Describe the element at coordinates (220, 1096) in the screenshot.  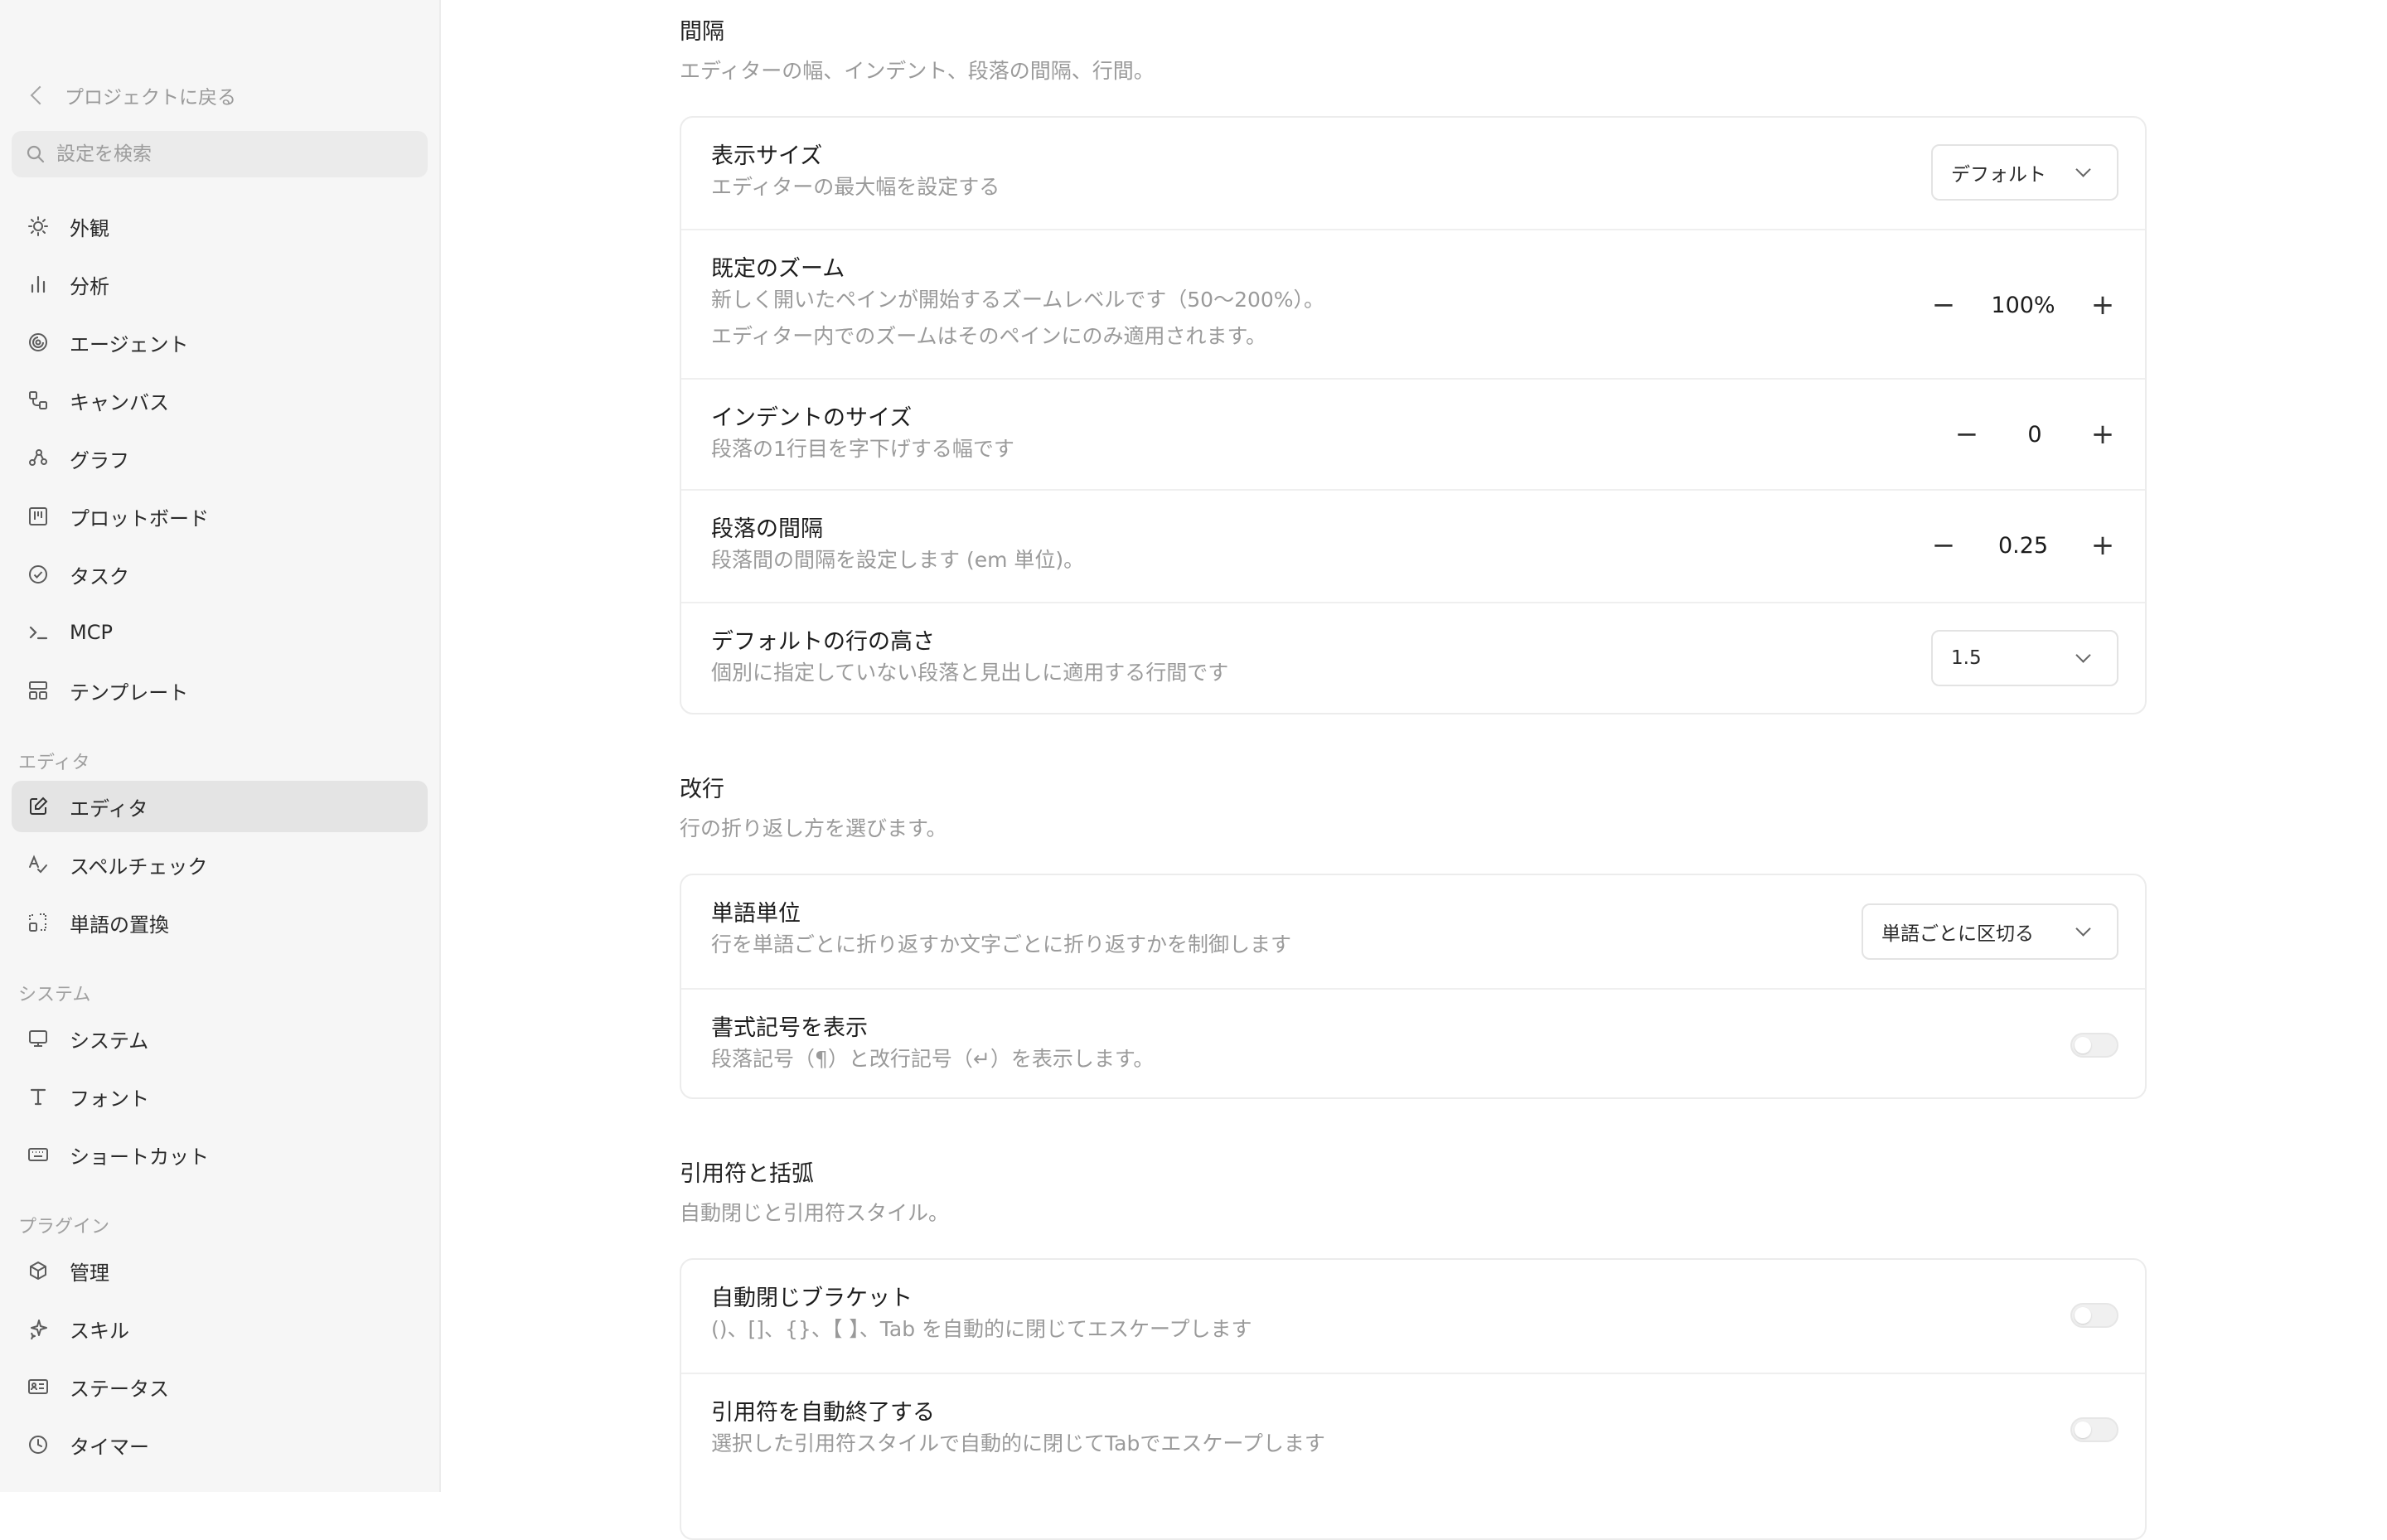
I see `sidebar-item-font: フォント` at that location.